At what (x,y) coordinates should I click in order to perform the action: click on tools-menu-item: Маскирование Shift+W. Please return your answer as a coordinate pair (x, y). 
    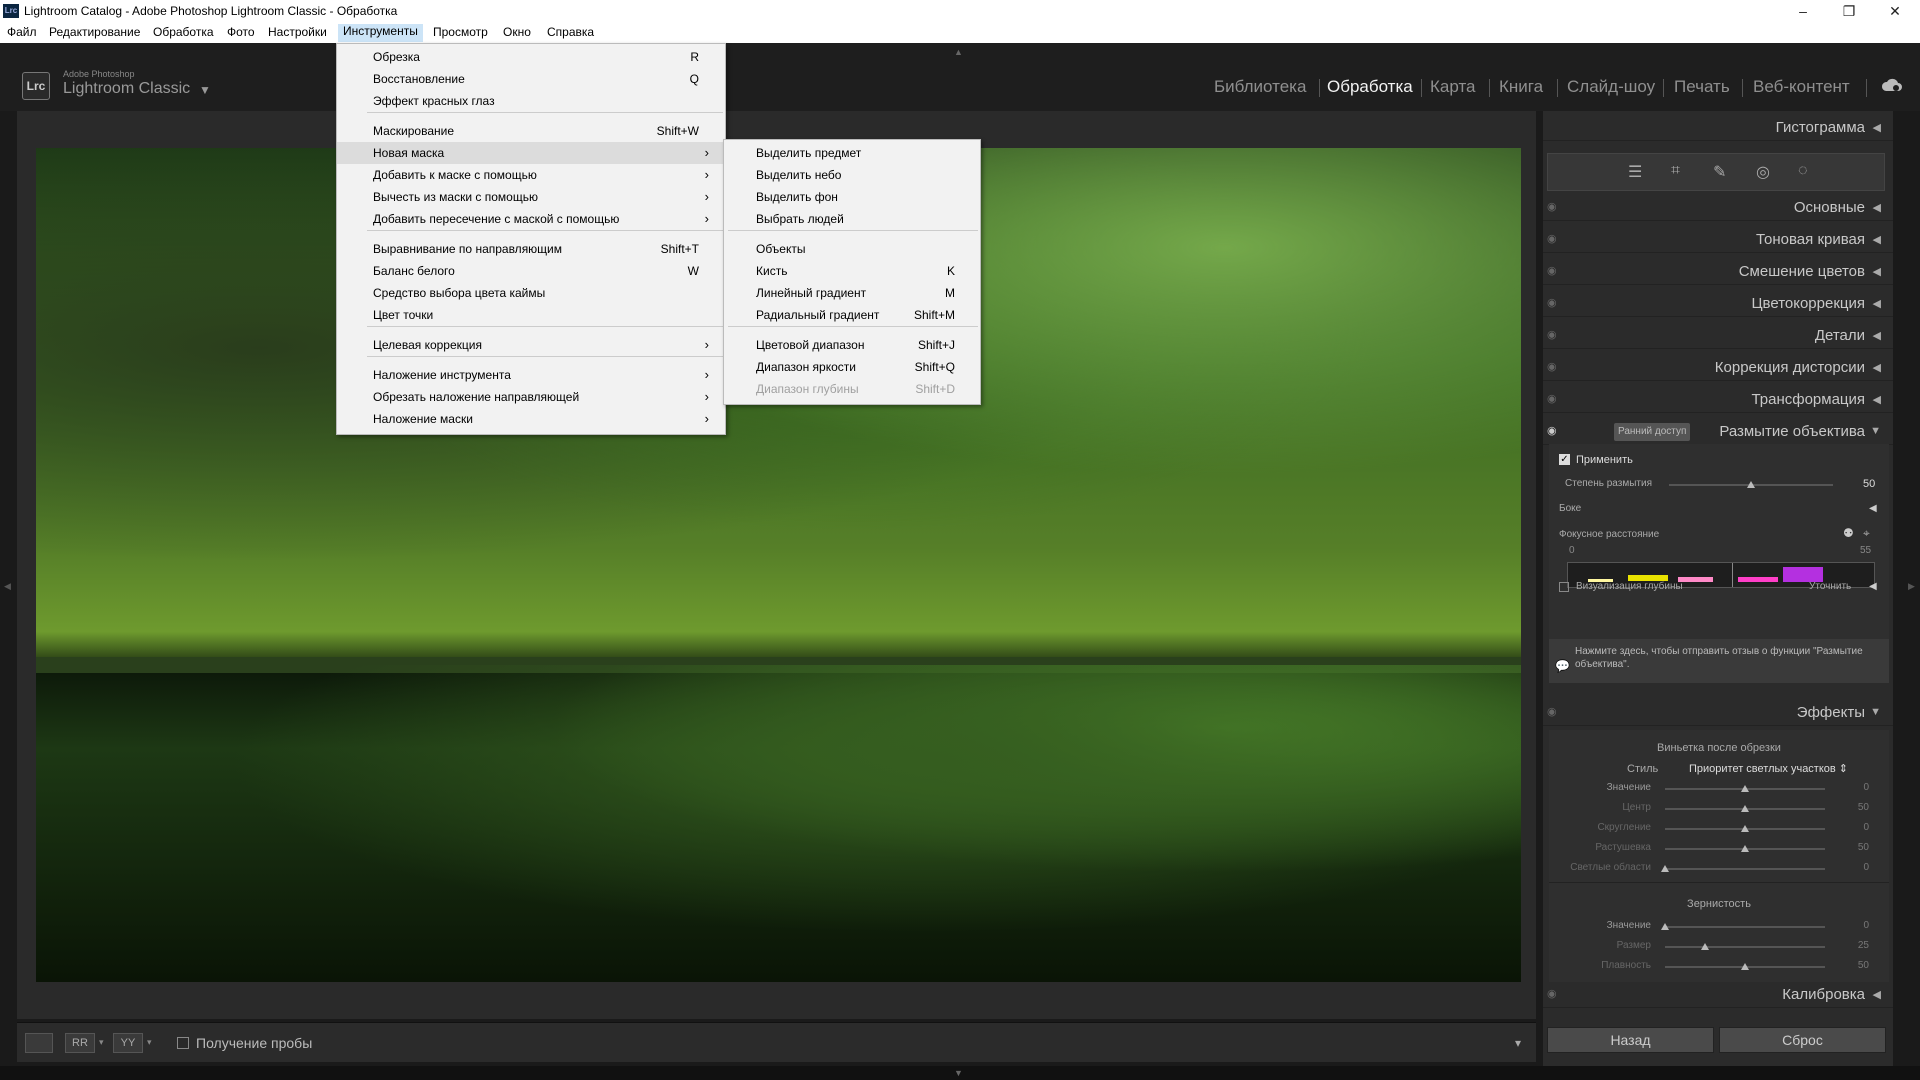
    Looking at the image, I should click on (531, 131).